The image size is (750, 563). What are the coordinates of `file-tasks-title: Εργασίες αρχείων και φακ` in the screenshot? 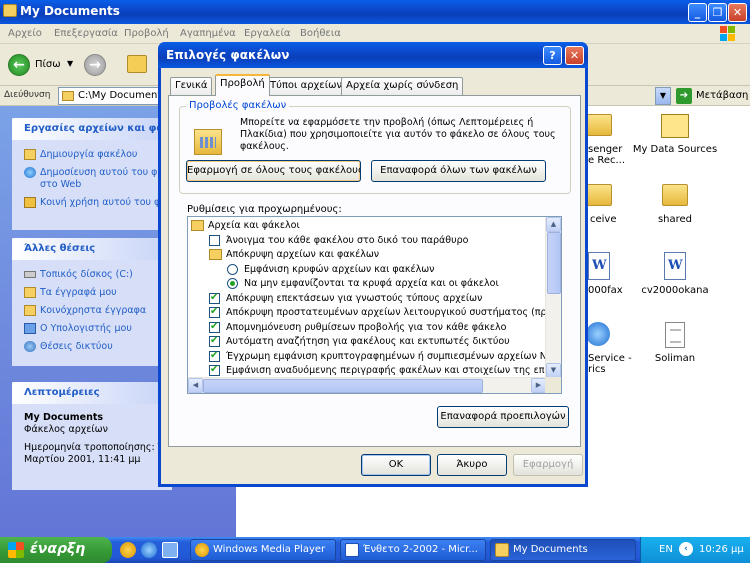 It's located at (92, 129).